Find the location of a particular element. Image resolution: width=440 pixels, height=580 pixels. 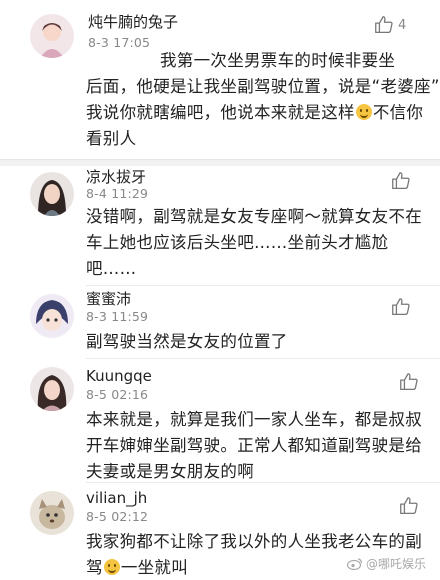

comment-text-line: 副驾驶当然是女友的位置了 is located at coordinates (187, 341).